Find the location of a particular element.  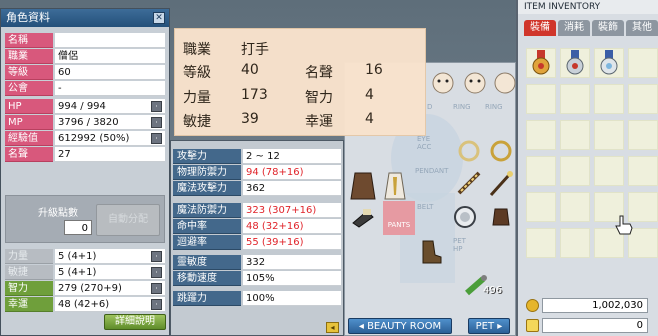

stat-row-exp: 經驗值 612992 (50%) · is located at coordinates (85, 138).